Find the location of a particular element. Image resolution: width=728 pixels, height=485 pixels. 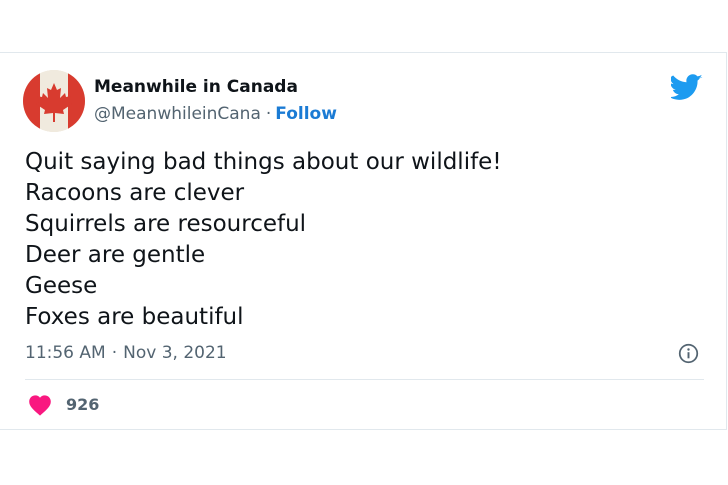

canadian-flag-icon is located at coordinates (54, 101).